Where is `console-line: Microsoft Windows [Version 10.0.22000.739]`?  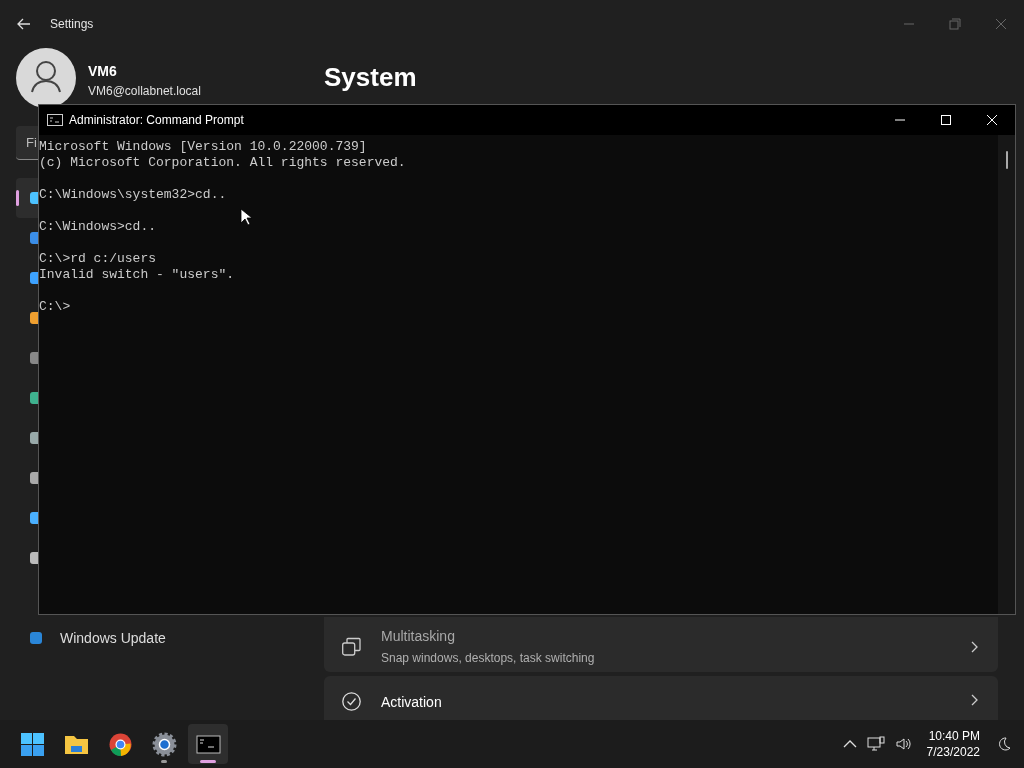 console-line: Microsoft Windows [Version 10.0.22000.739] is located at coordinates (203, 147).